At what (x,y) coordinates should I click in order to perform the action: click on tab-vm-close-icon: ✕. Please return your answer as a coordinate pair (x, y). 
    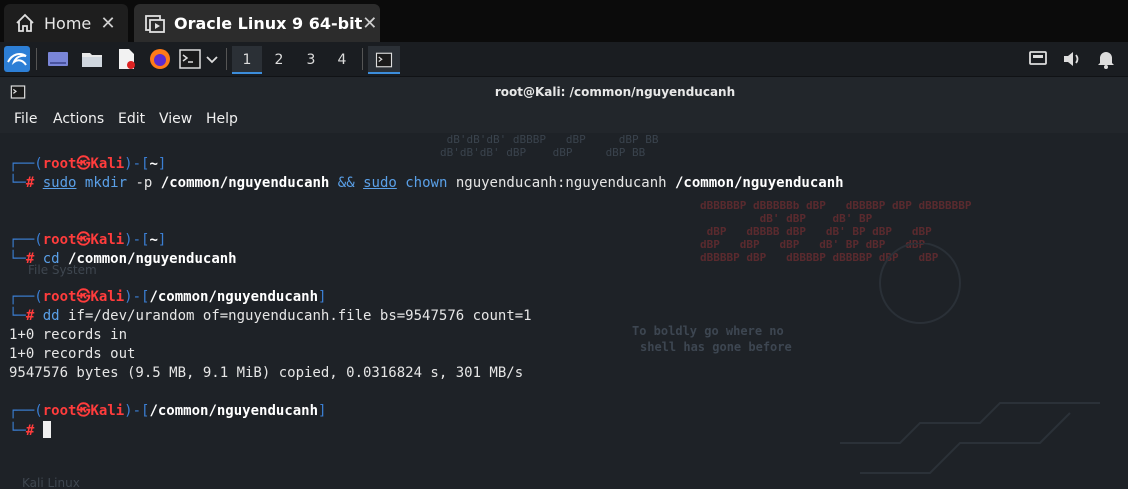
    Looking at the image, I should click on (369, 23).